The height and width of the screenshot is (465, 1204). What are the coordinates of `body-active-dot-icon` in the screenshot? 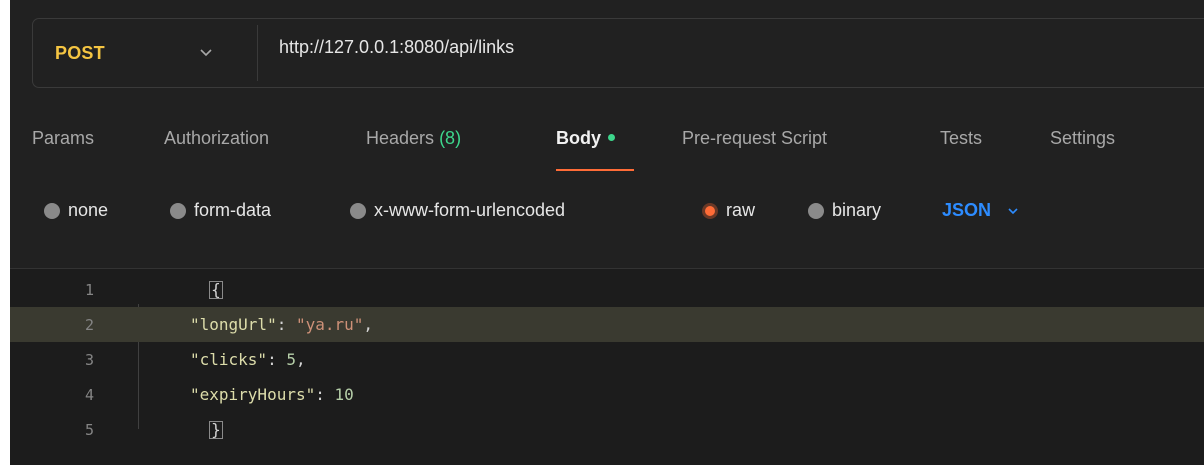 It's located at (611, 137).